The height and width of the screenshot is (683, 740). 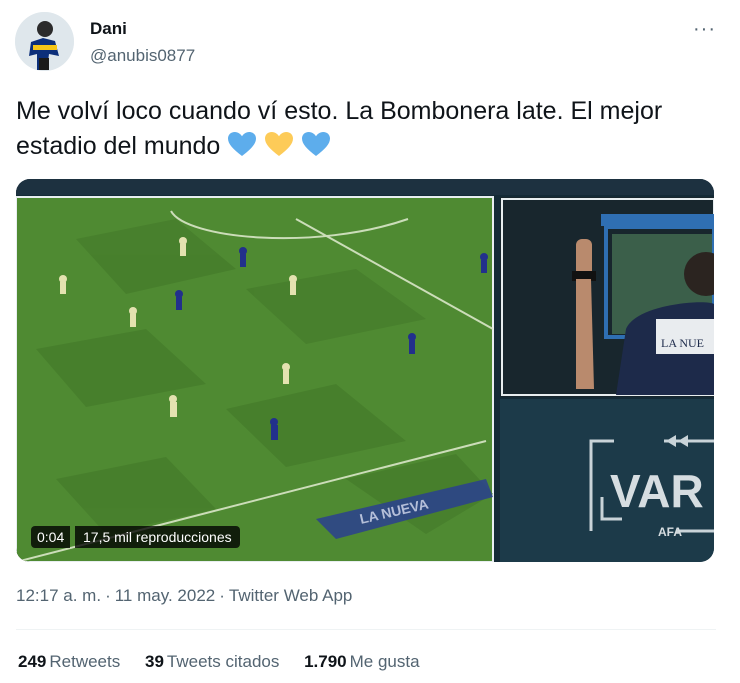 What do you see at coordinates (223, 661) in the screenshot?
I see `quotes-label: Tweets citados` at bounding box center [223, 661].